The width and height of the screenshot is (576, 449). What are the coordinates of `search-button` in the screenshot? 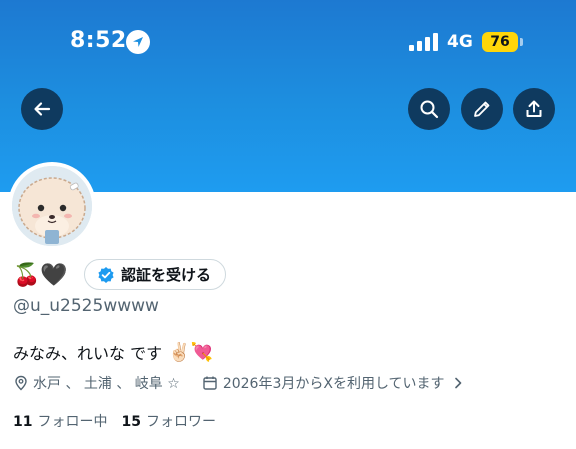 It's located at (429, 109).